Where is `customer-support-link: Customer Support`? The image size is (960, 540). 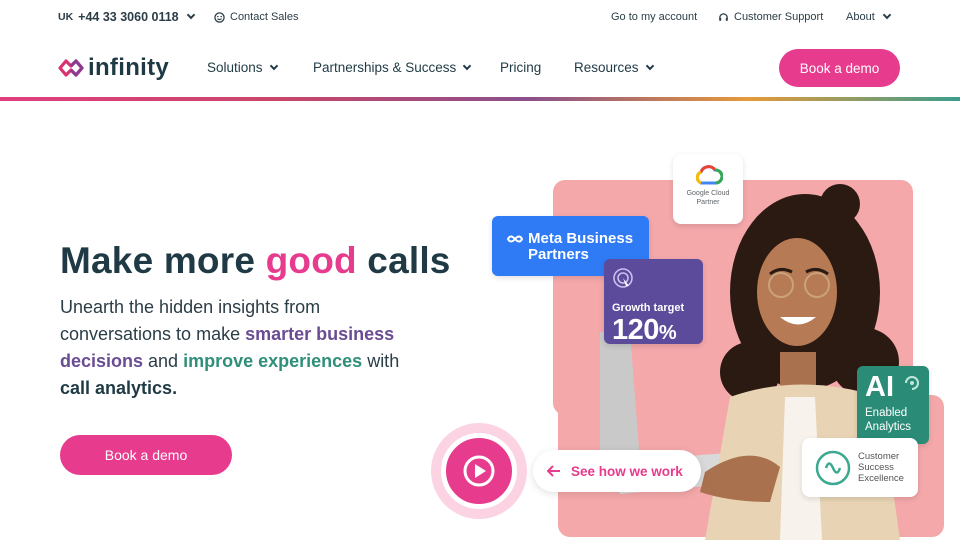 customer-support-link: Customer Support is located at coordinates (770, 17).